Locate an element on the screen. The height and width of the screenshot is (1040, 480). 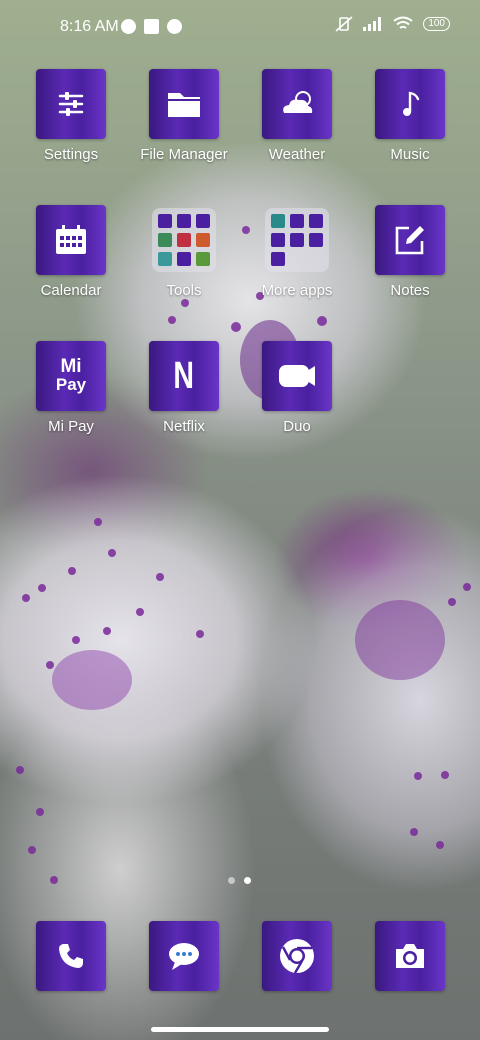
messages-tile is located at coordinates (184, 956).